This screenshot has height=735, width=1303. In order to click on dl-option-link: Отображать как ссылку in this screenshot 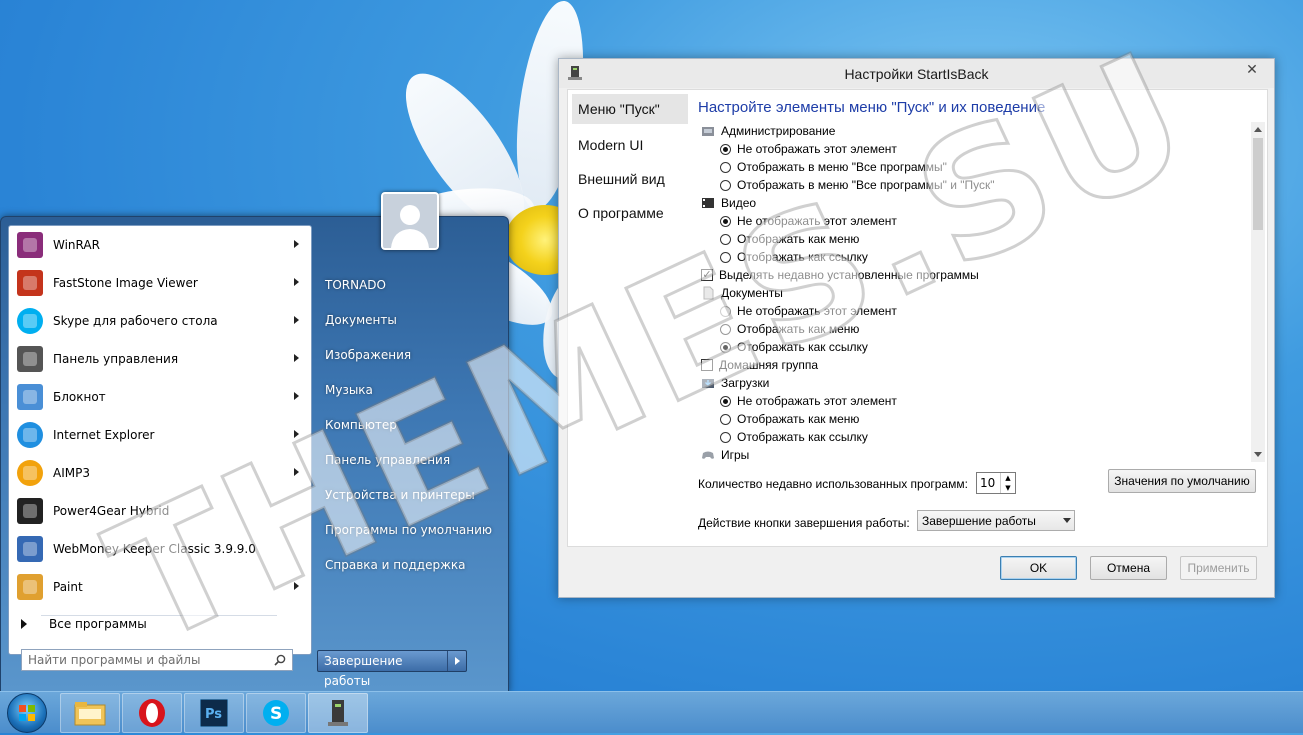, I will do `click(970, 437)`.